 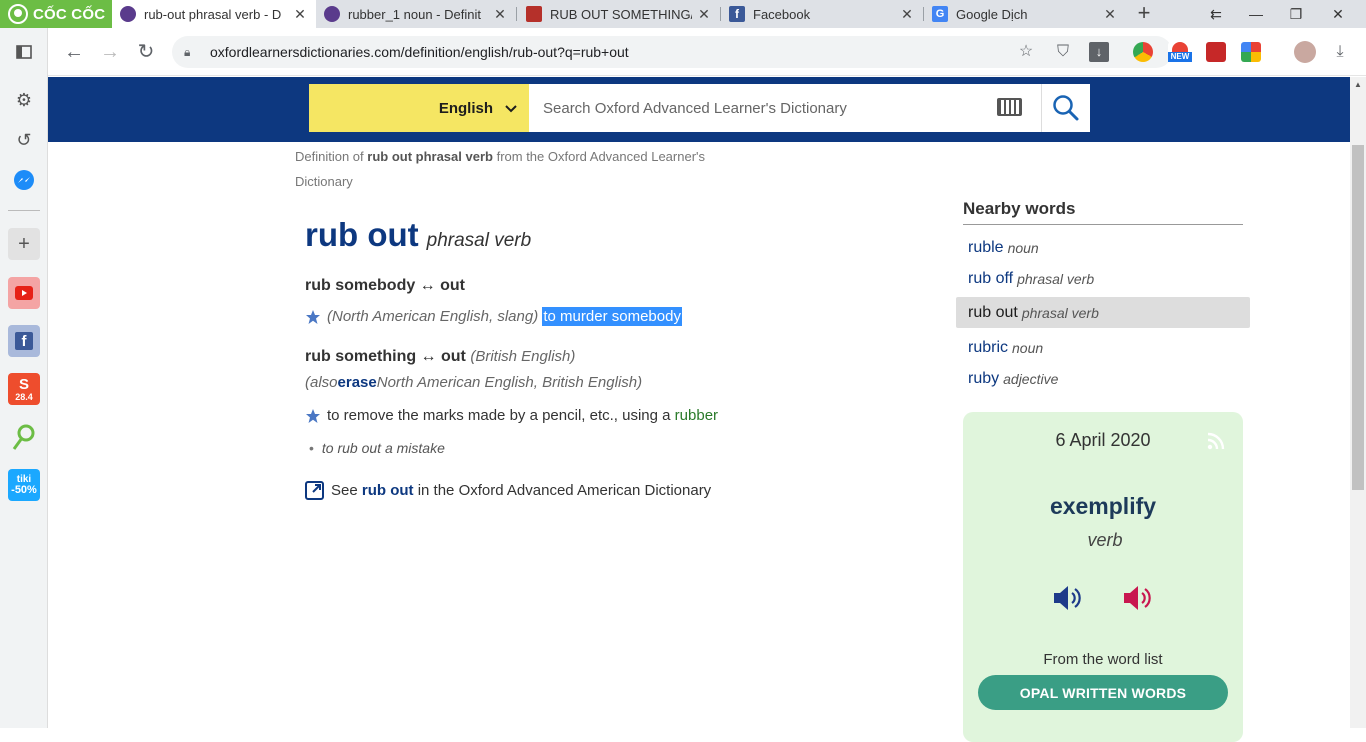 I want to click on add-shortcut-button: +, so click(x=24, y=244).